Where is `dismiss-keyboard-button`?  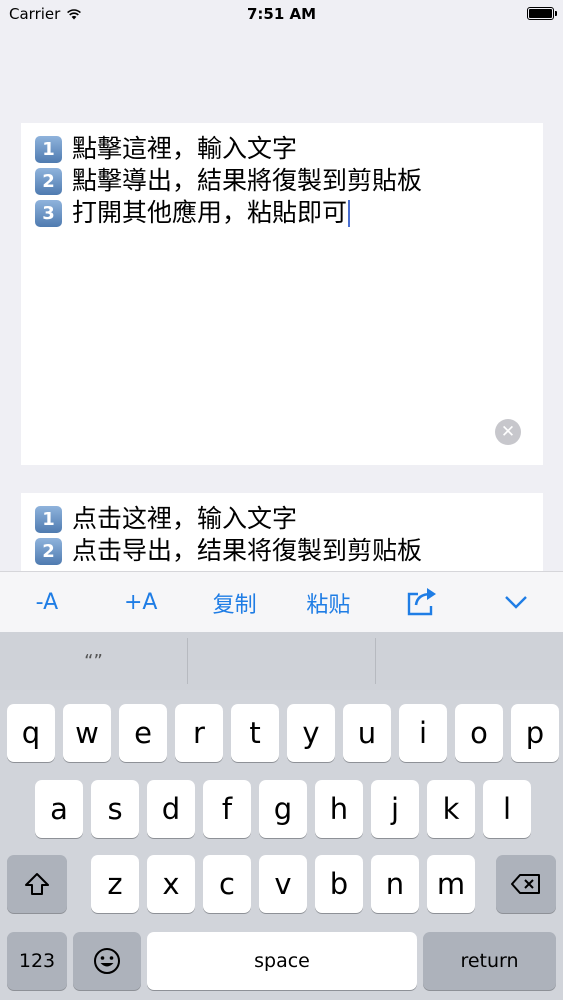
dismiss-keyboard-button is located at coordinates (516, 602).